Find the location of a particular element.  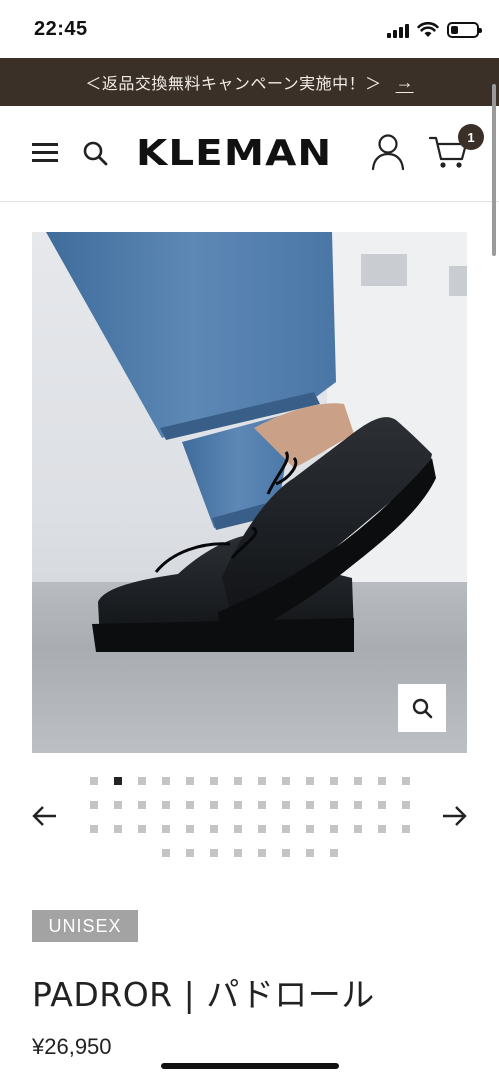

status-icons is located at coordinates (434, 30).